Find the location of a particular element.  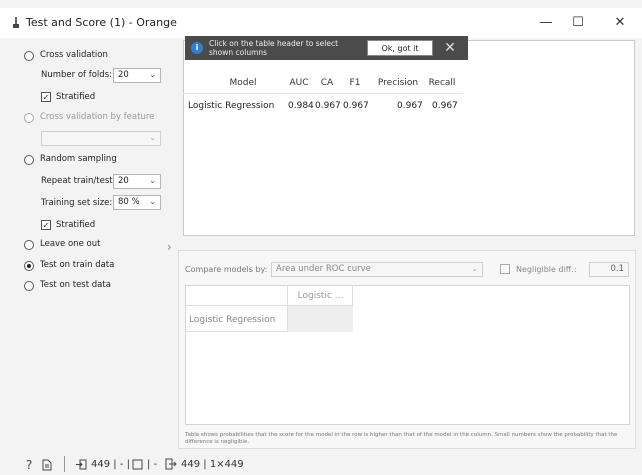

app-icon is located at coordinates (16, 22).